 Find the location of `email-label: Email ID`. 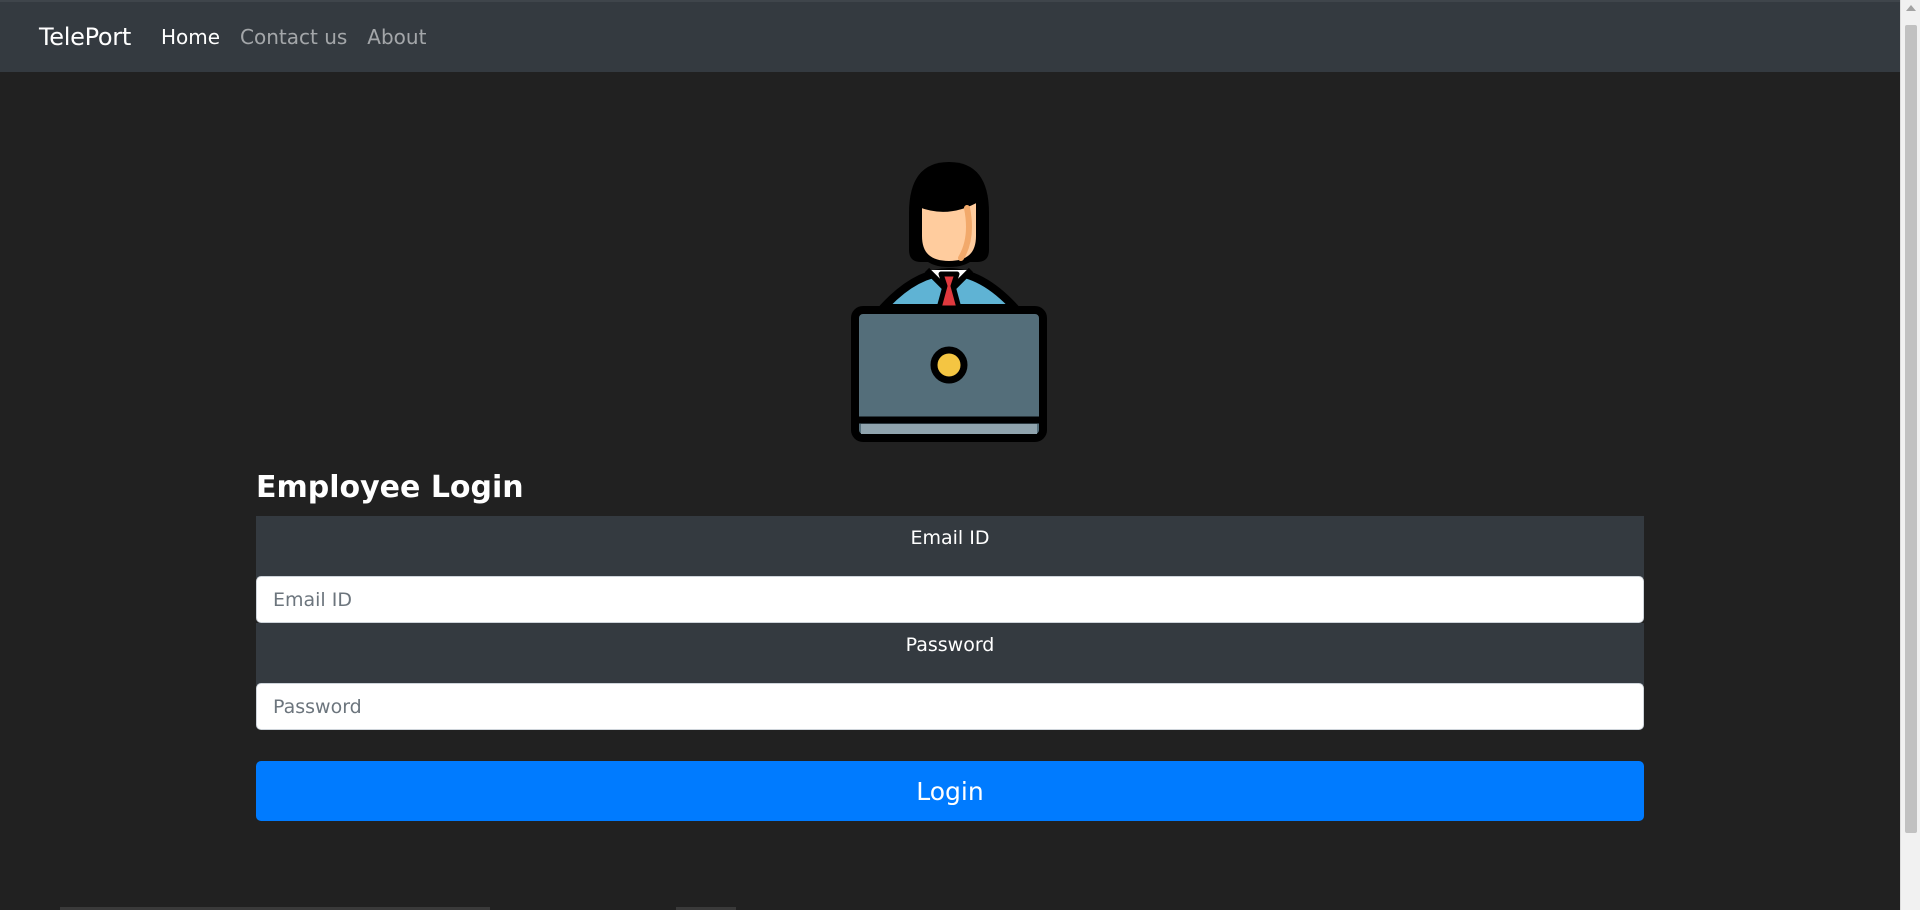

email-label: Email ID is located at coordinates (950, 547).